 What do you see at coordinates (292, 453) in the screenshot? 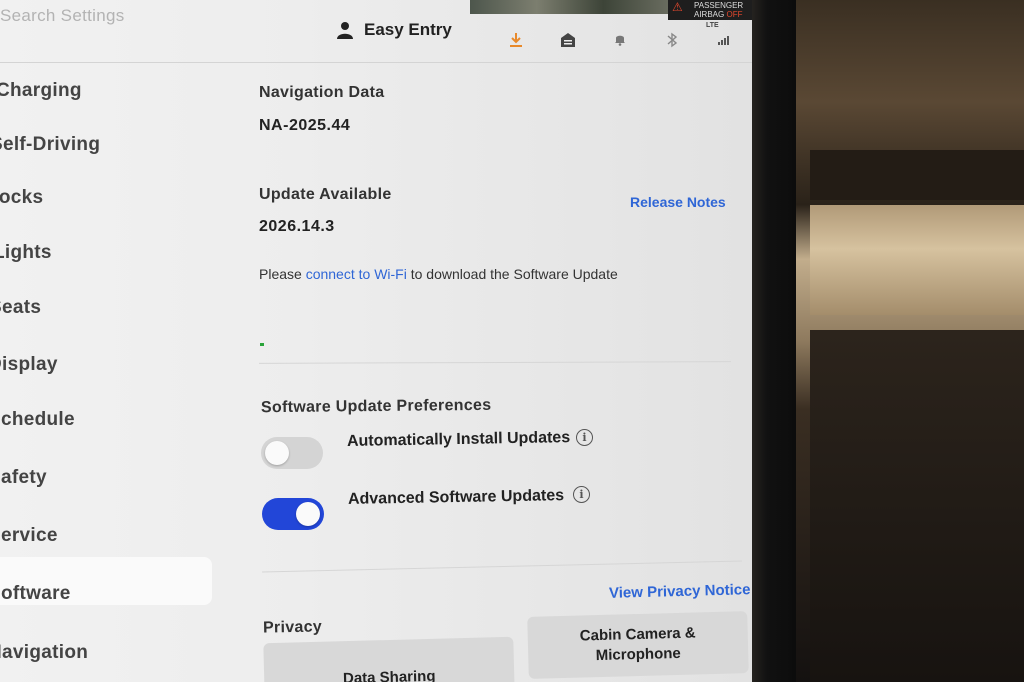
I see `auto-install-toggle` at bounding box center [292, 453].